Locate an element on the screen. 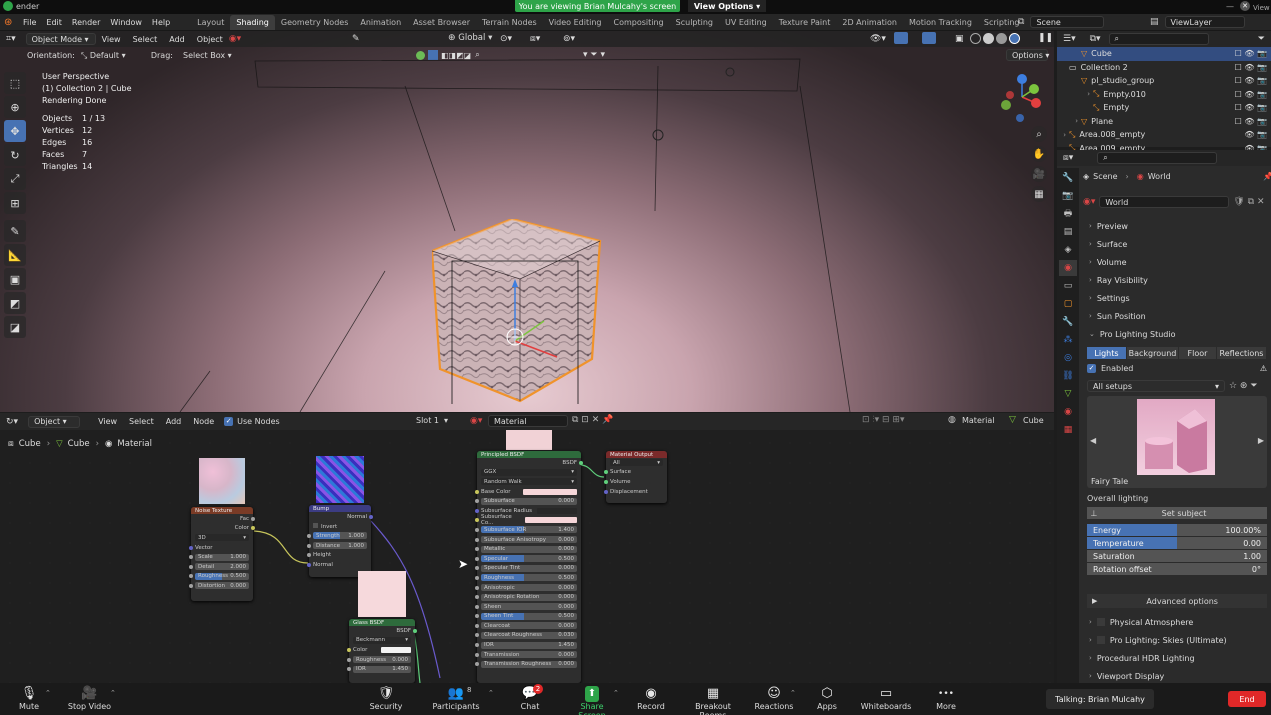 The width and height of the screenshot is (1271, 715). display-mode-icon: ⧉▾ is located at coordinates (1095, 39).